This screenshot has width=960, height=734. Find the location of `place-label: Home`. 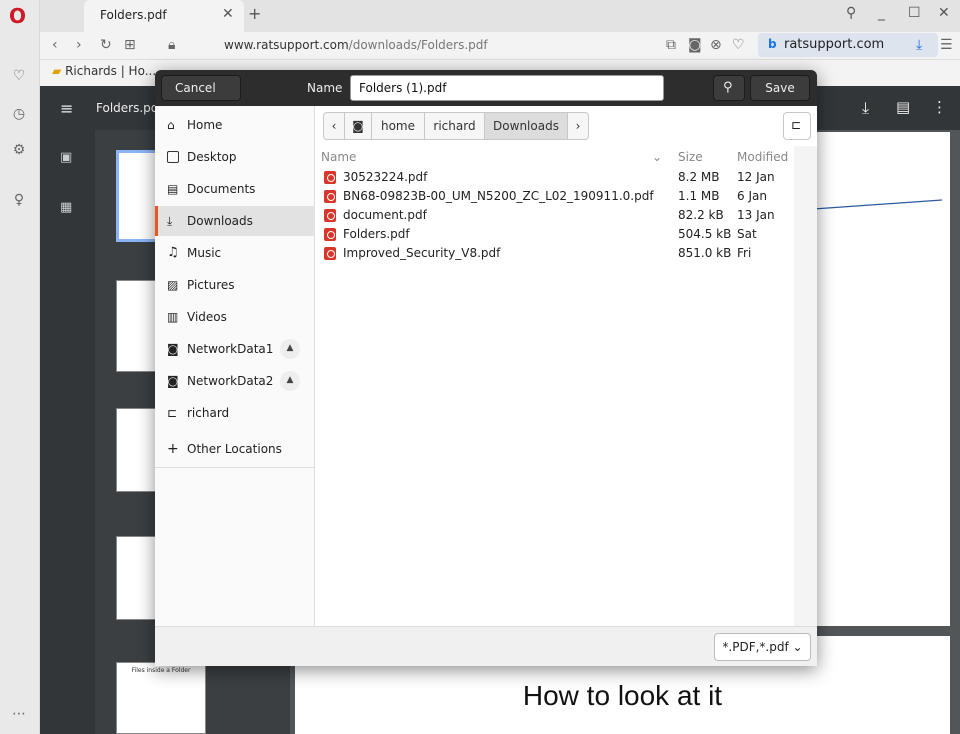

place-label: Home is located at coordinates (205, 125).